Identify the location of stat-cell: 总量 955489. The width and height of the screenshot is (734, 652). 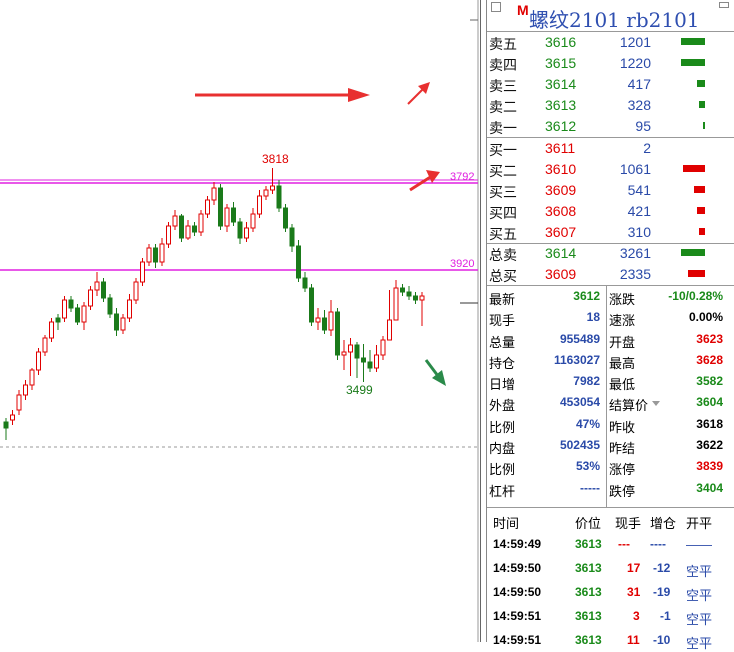
(546, 339).